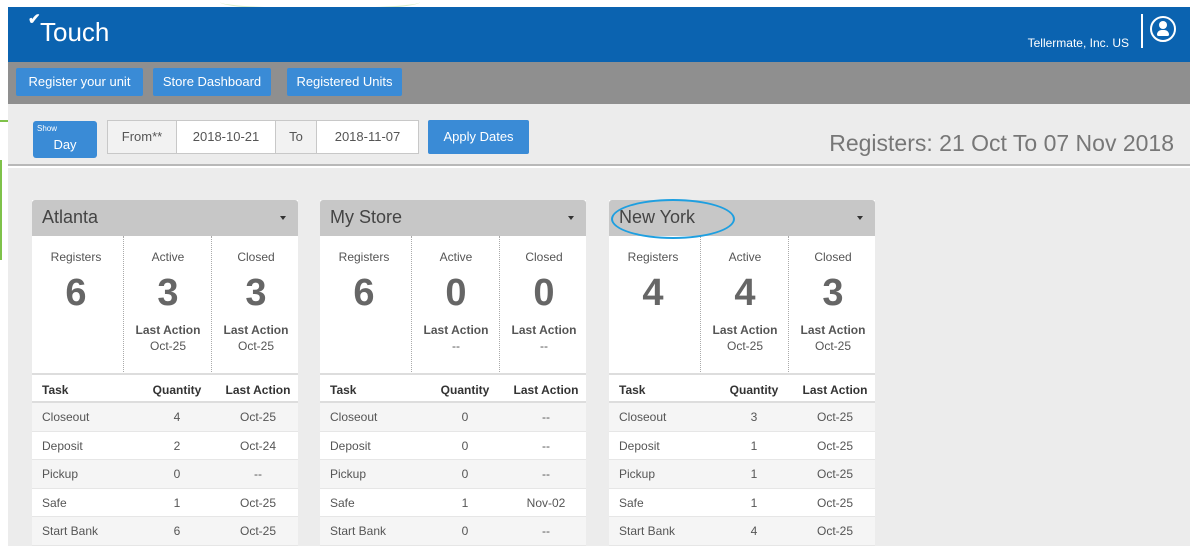 This screenshot has height=546, width=1190. I want to click on user-circle-icon, so click(1163, 29).